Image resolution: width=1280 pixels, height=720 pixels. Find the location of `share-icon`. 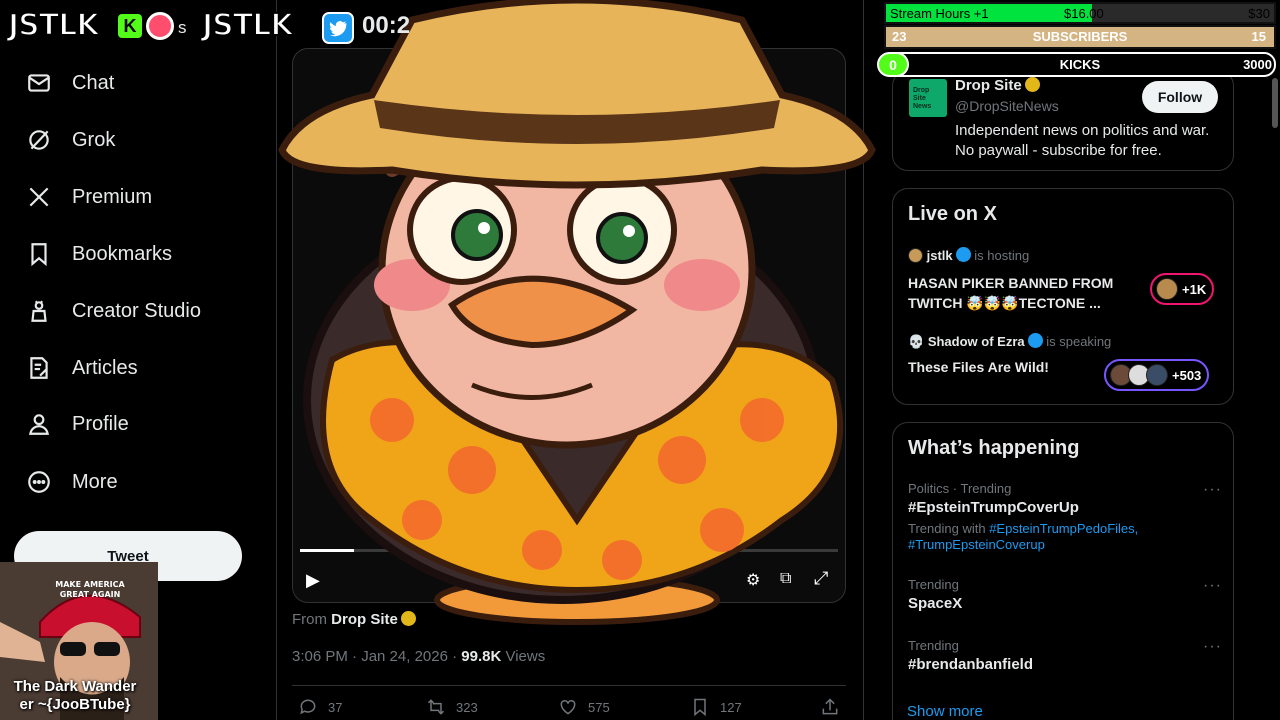

share-icon is located at coordinates (830, 706).